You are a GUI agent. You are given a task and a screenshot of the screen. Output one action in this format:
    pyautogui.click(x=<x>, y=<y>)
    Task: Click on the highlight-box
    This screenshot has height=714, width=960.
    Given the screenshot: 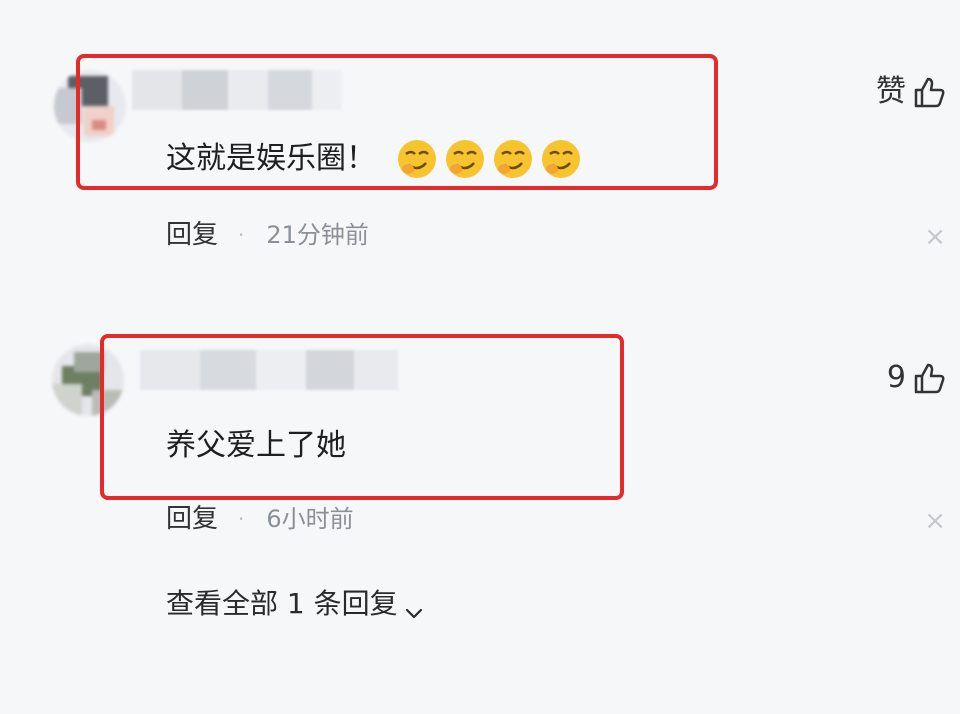 What is the action you would take?
    pyautogui.click(x=362, y=417)
    